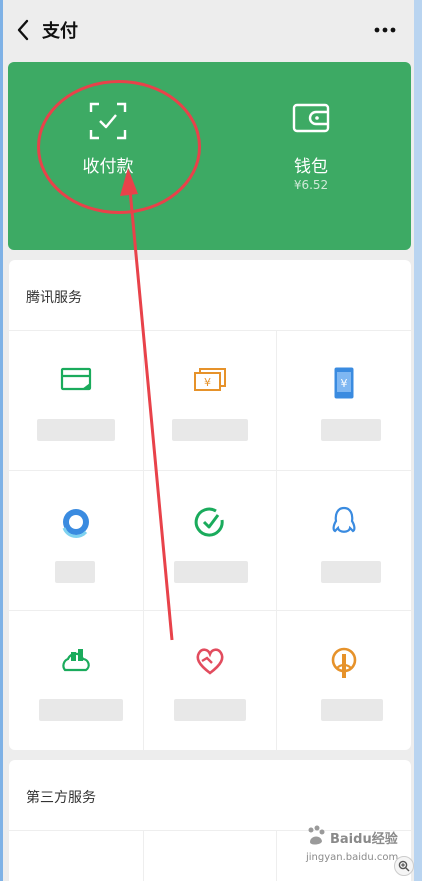 The width and height of the screenshot is (422, 881). I want to click on left-edge-strip, so click(1, 440).